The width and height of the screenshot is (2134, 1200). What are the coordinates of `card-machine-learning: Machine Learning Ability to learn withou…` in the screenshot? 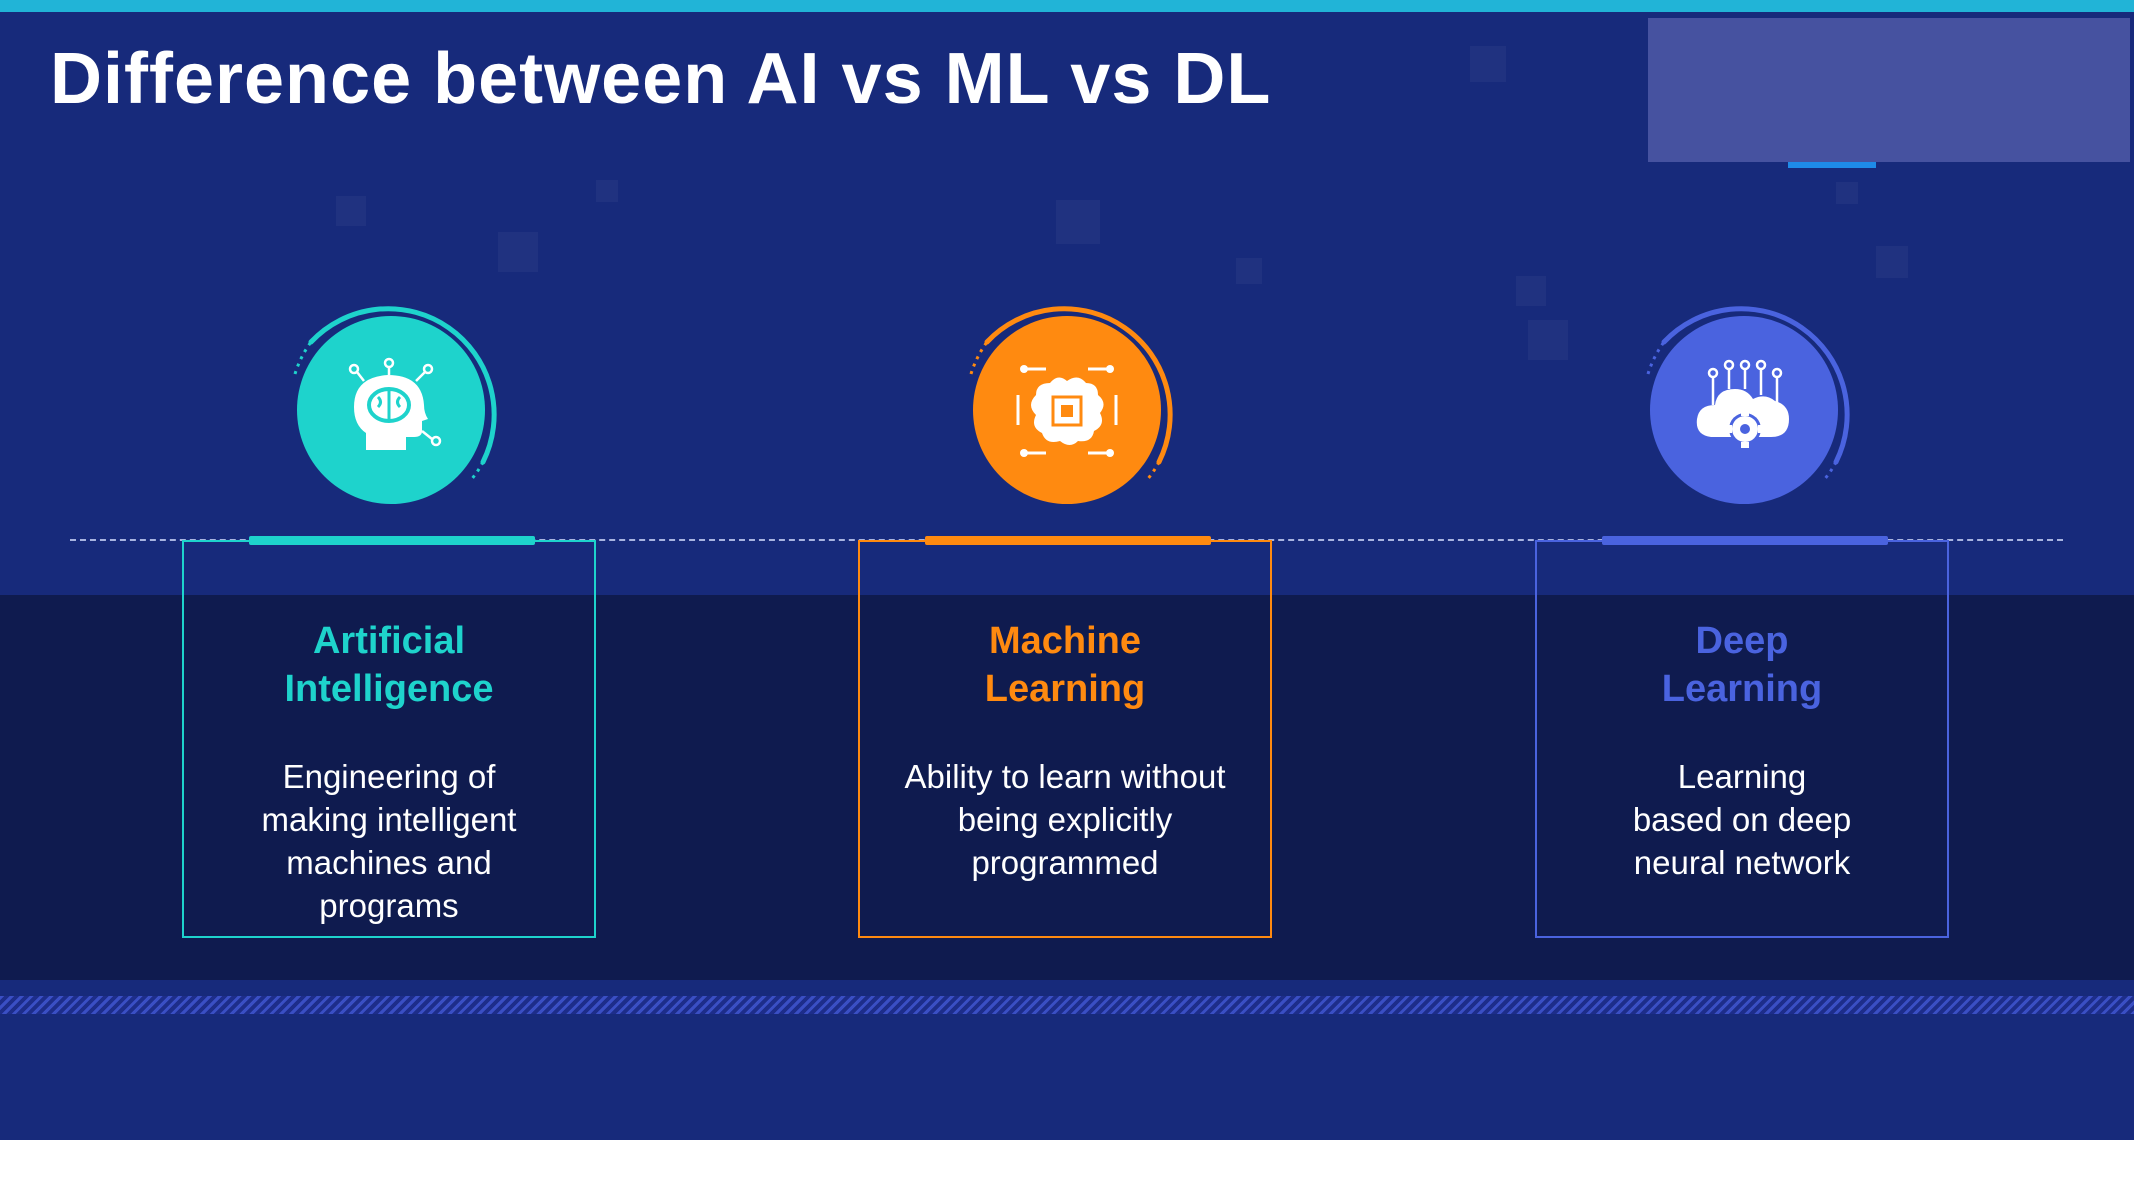 It's located at (1065, 737).